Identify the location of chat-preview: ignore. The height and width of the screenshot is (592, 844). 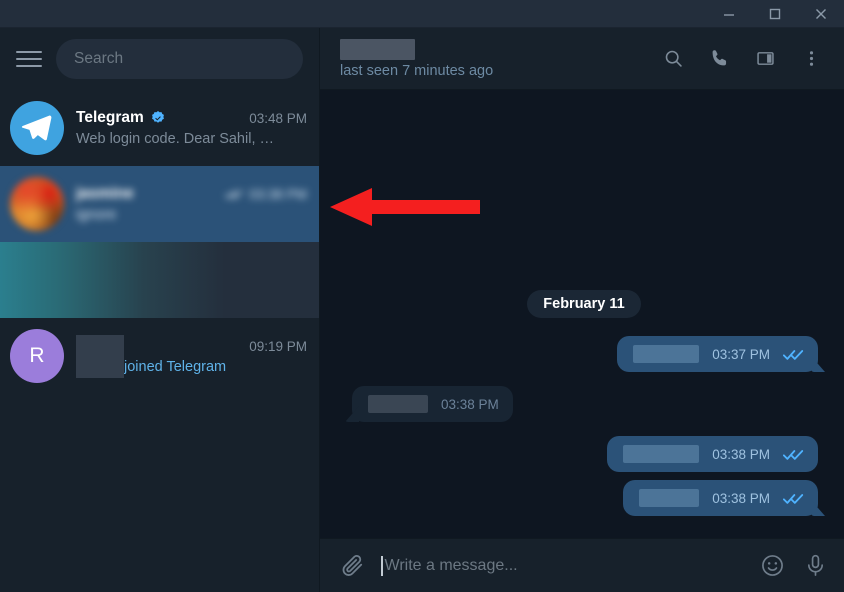
(96, 215).